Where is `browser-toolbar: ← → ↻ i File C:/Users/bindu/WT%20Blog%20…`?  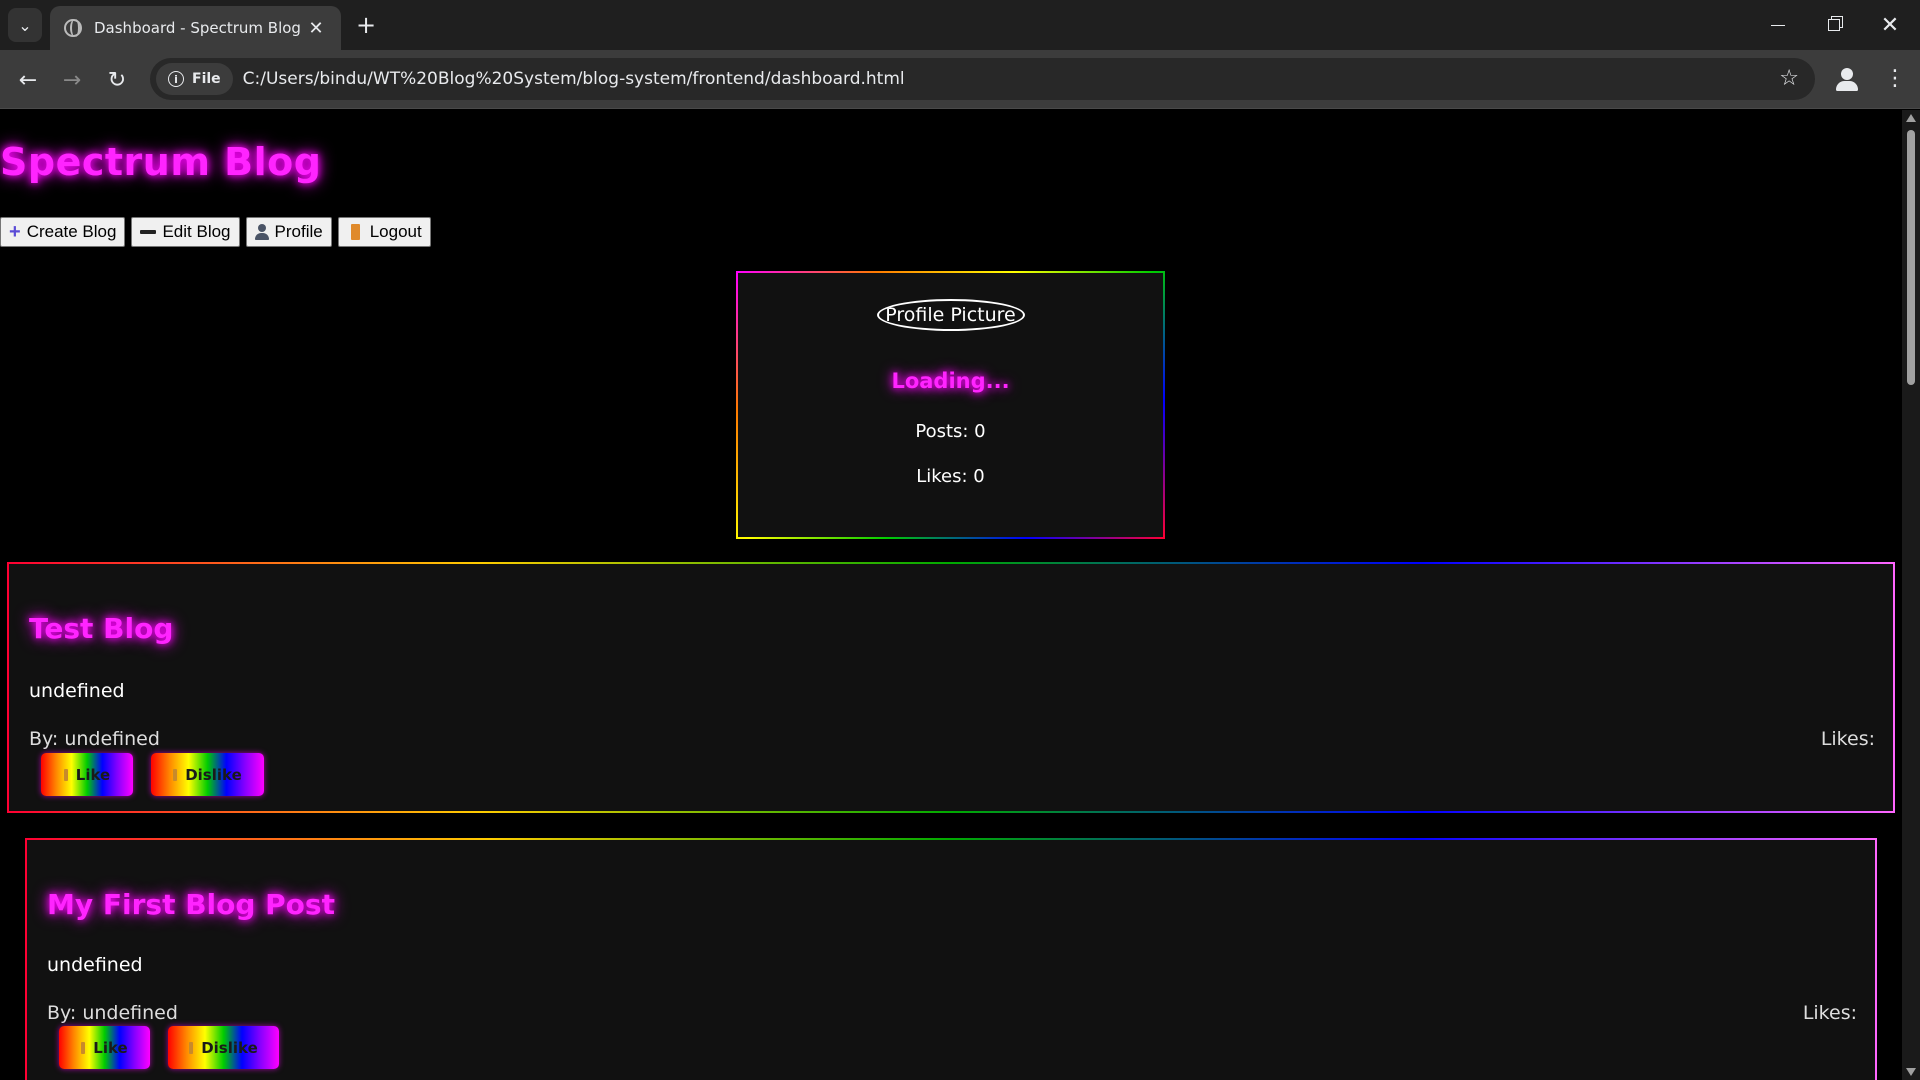
browser-toolbar: ← → ↻ i File C:/Users/bindu/WT%20Blog%20… is located at coordinates (960, 79).